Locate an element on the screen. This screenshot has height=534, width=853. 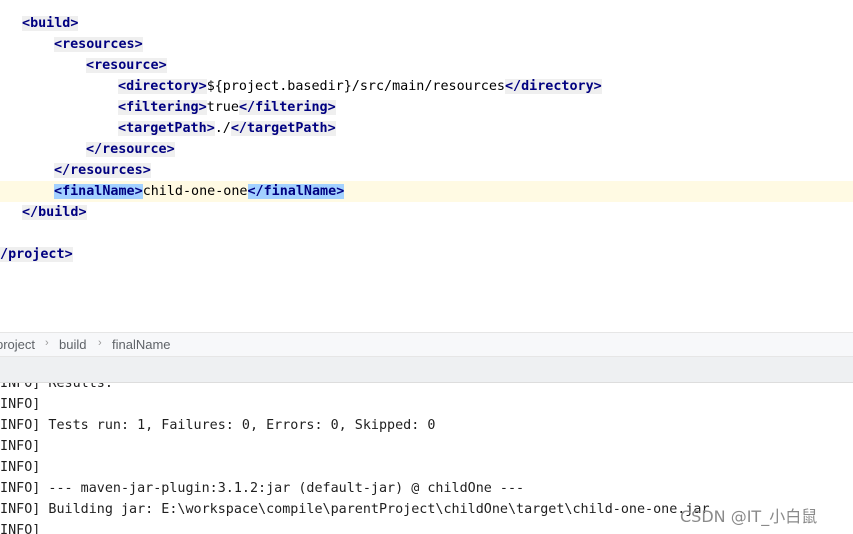
xml-tag: <resource> is located at coordinates (126, 65).